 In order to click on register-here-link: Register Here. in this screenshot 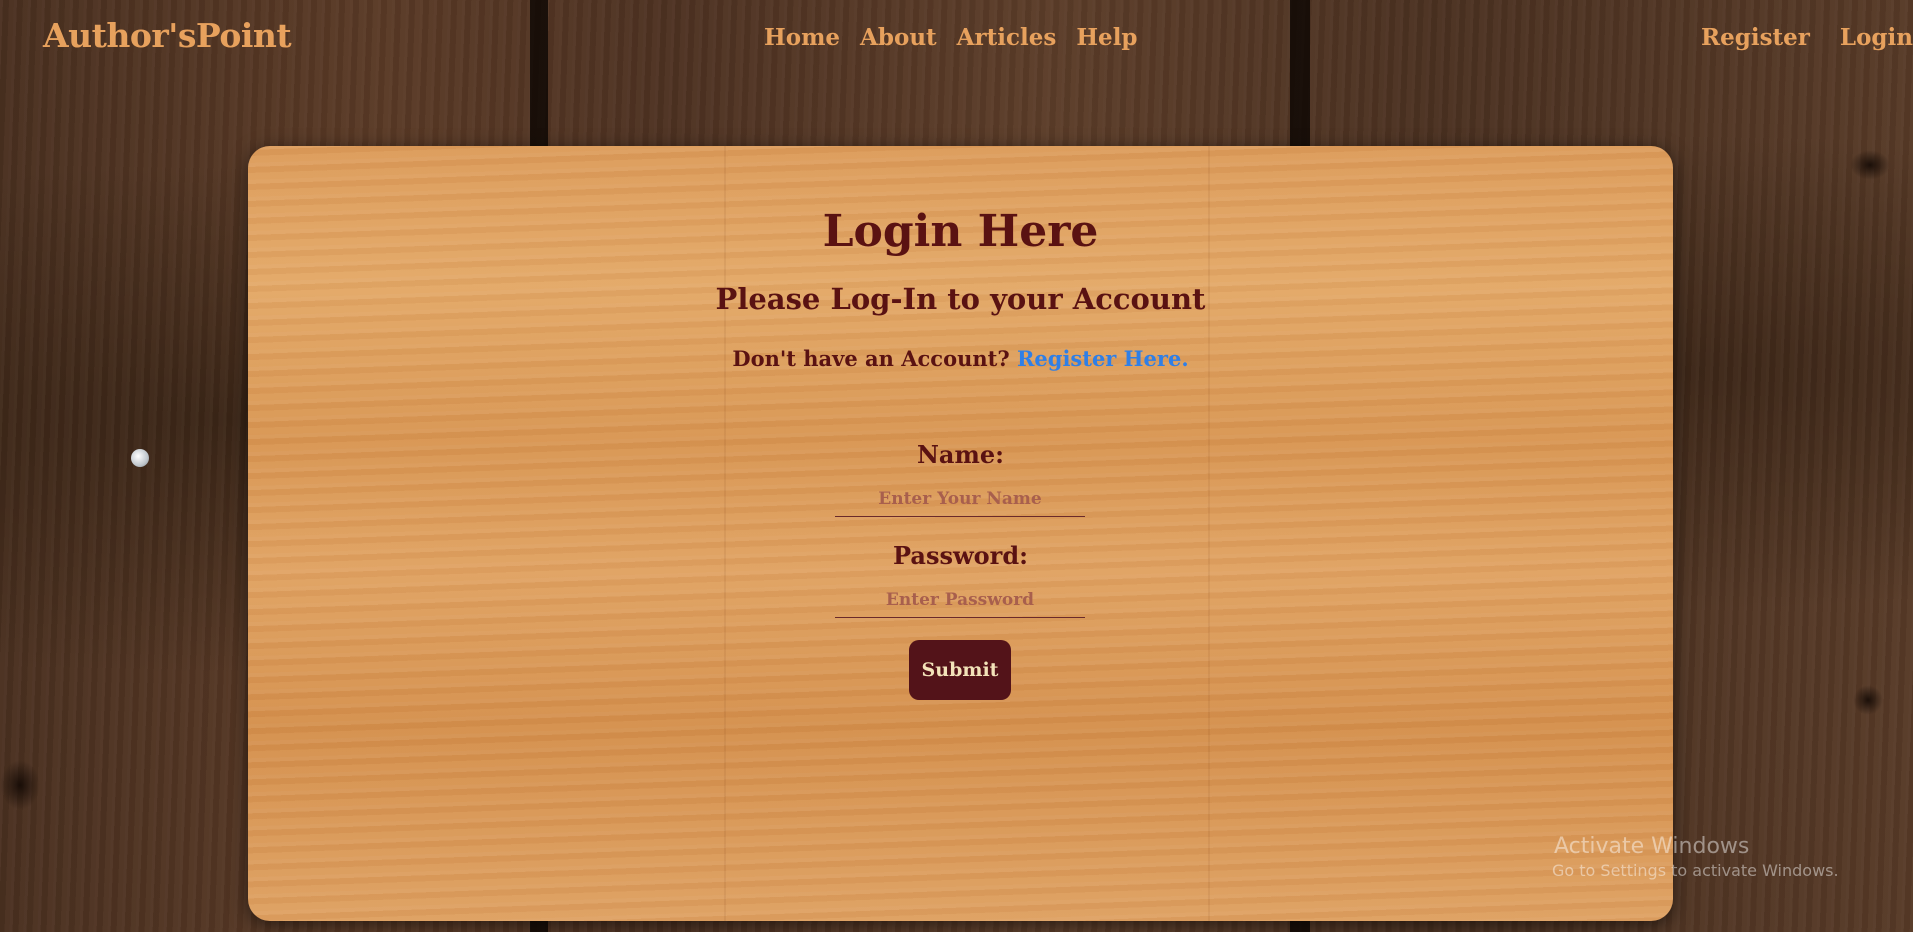, I will do `click(1103, 358)`.